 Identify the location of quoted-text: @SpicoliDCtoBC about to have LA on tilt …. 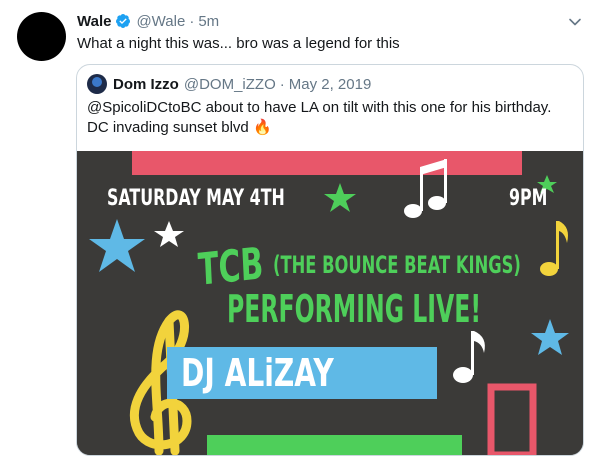
(332, 118).